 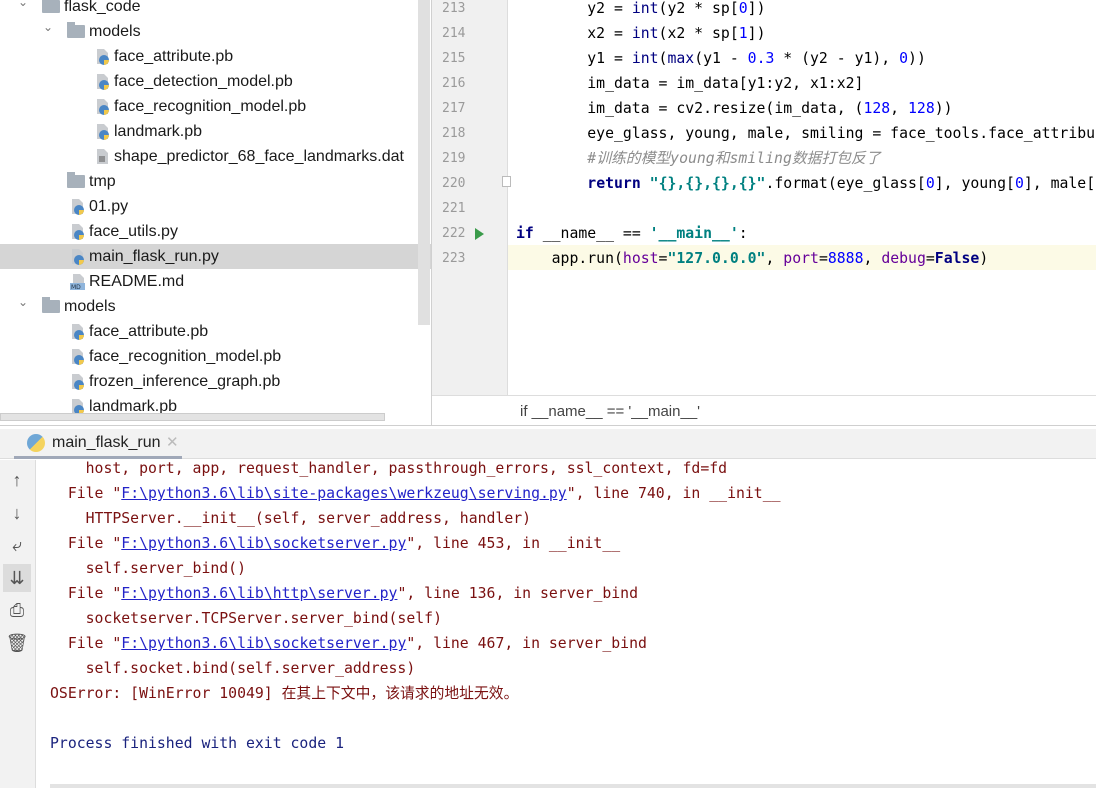 What do you see at coordinates (454, 108) in the screenshot?
I see `line-number: 217` at bounding box center [454, 108].